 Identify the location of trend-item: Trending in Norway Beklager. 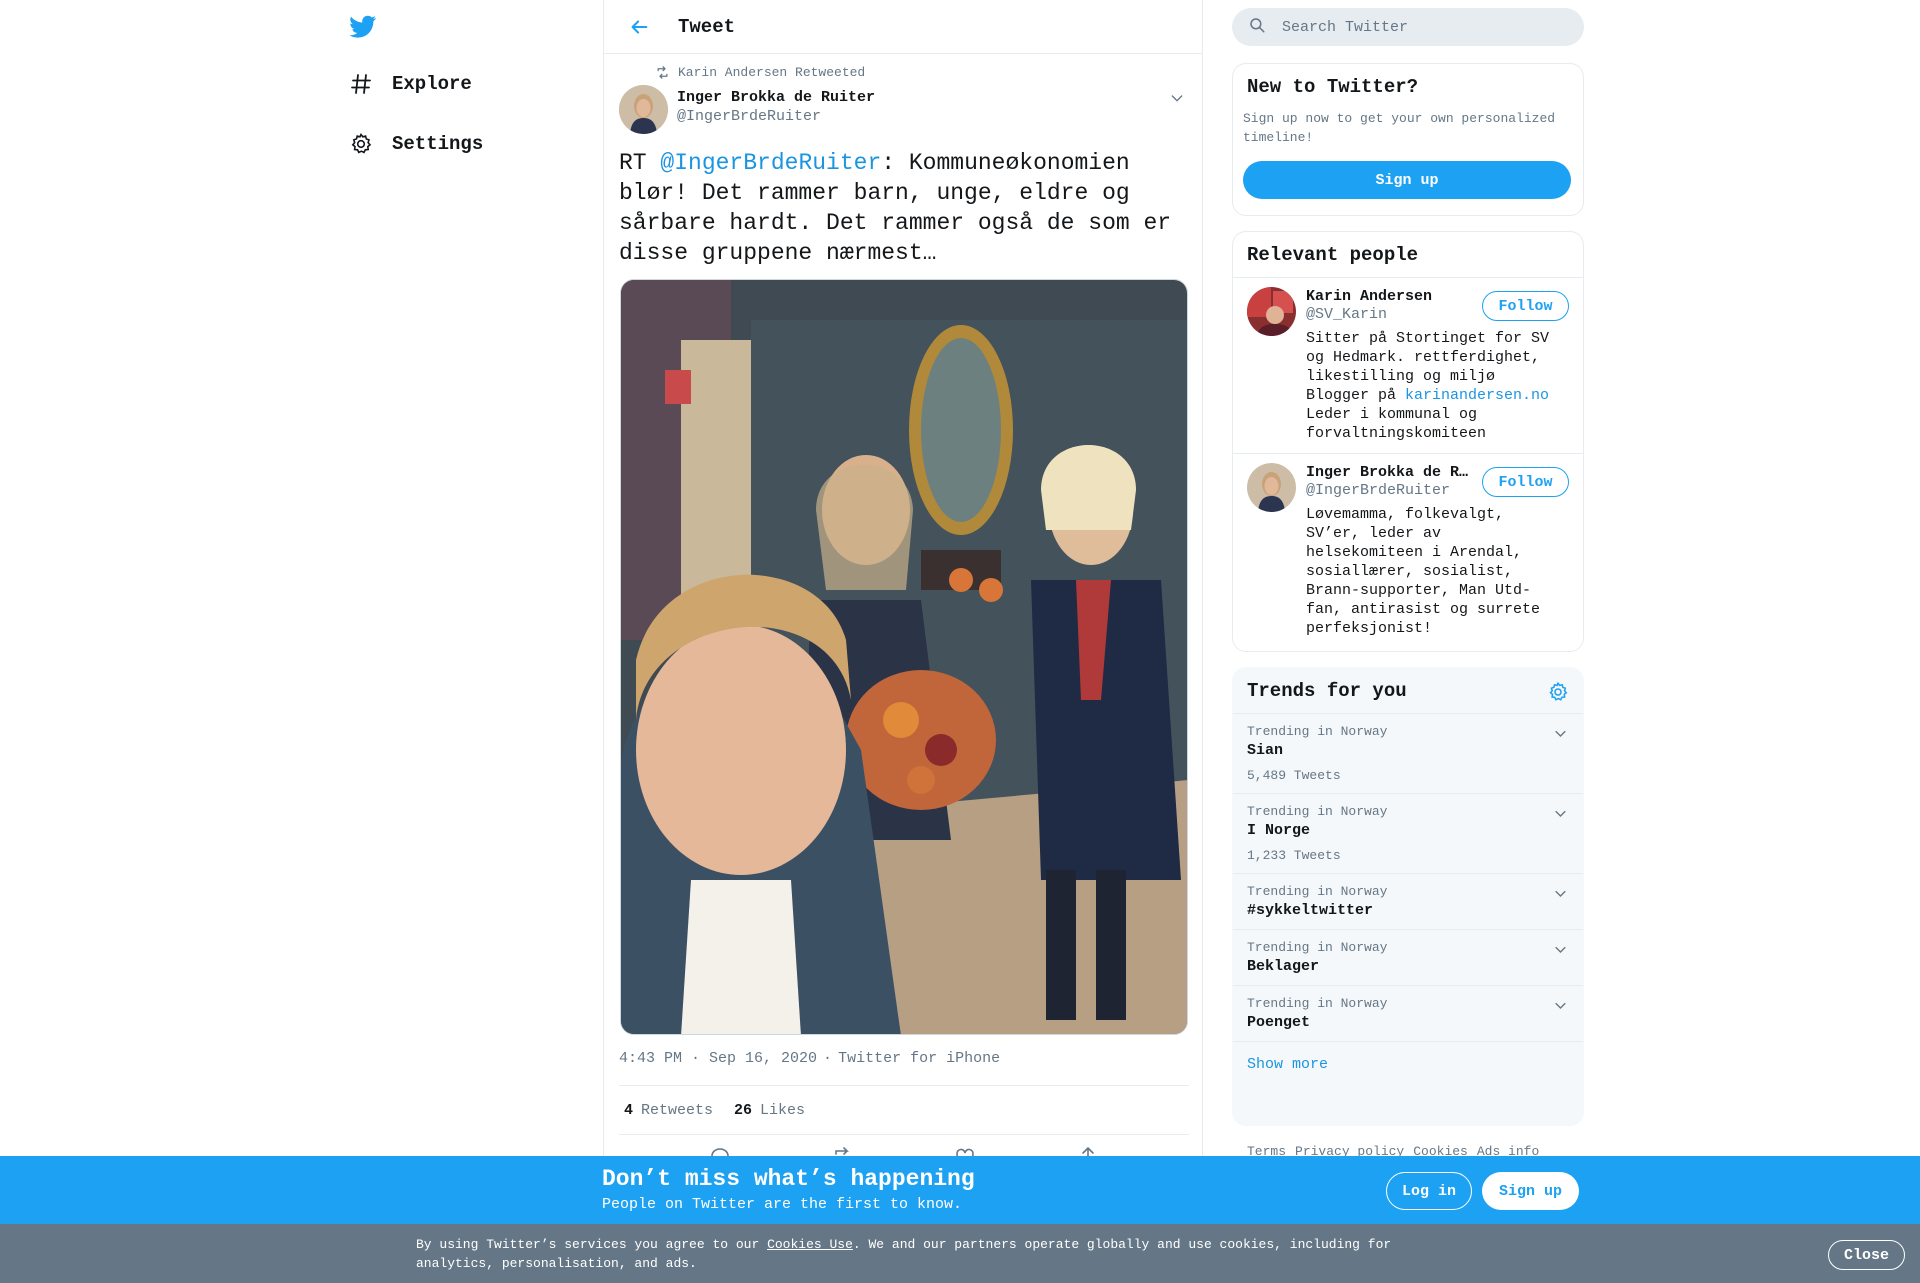
(1408, 958).